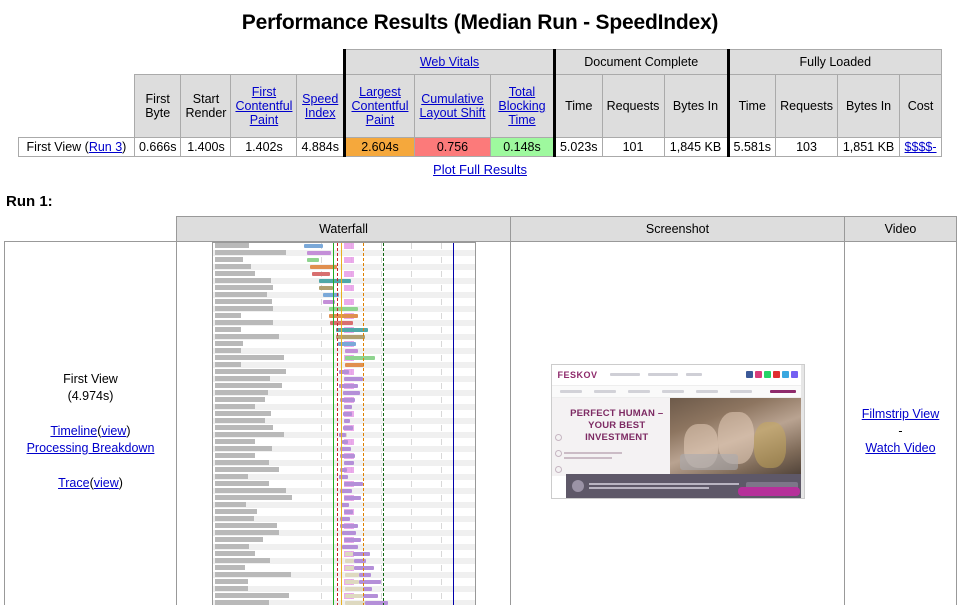  What do you see at coordinates (449, 62) in the screenshot?
I see `web-vitals-link: Web Vitals` at bounding box center [449, 62].